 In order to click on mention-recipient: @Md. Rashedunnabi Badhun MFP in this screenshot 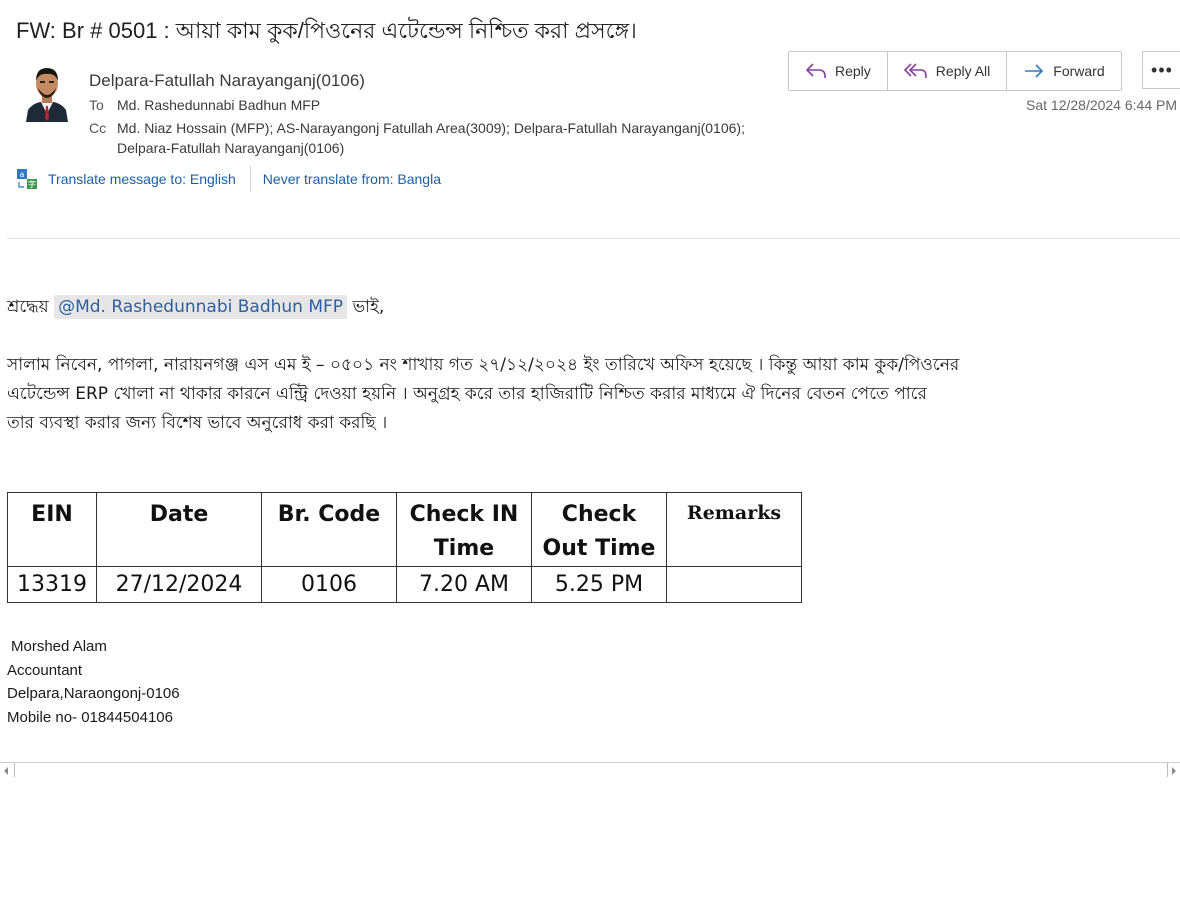, I will do `click(201, 307)`.